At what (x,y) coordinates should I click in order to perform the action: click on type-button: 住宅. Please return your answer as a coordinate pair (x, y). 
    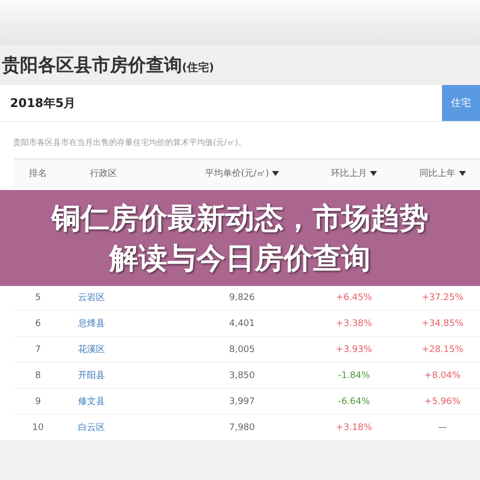
    Looking at the image, I should click on (461, 103).